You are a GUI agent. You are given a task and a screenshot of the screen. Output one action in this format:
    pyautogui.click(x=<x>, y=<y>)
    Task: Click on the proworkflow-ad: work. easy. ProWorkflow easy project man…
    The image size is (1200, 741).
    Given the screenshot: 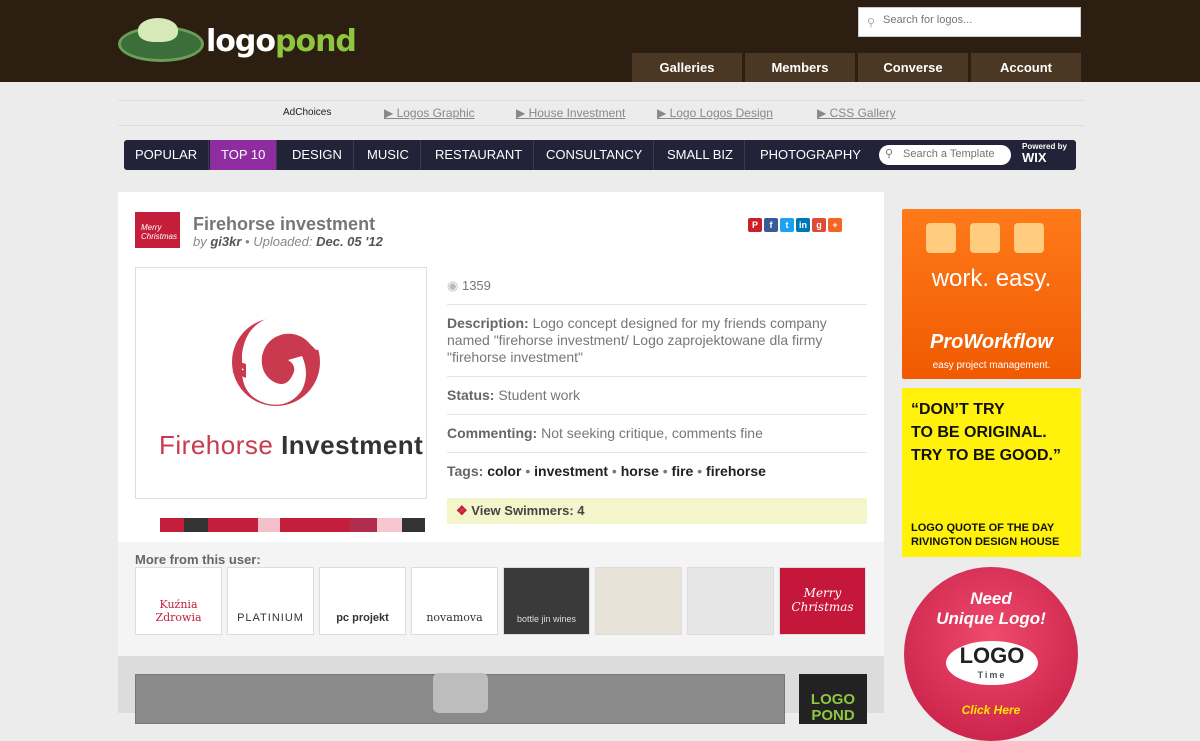 What is the action you would take?
    pyautogui.click(x=991, y=294)
    